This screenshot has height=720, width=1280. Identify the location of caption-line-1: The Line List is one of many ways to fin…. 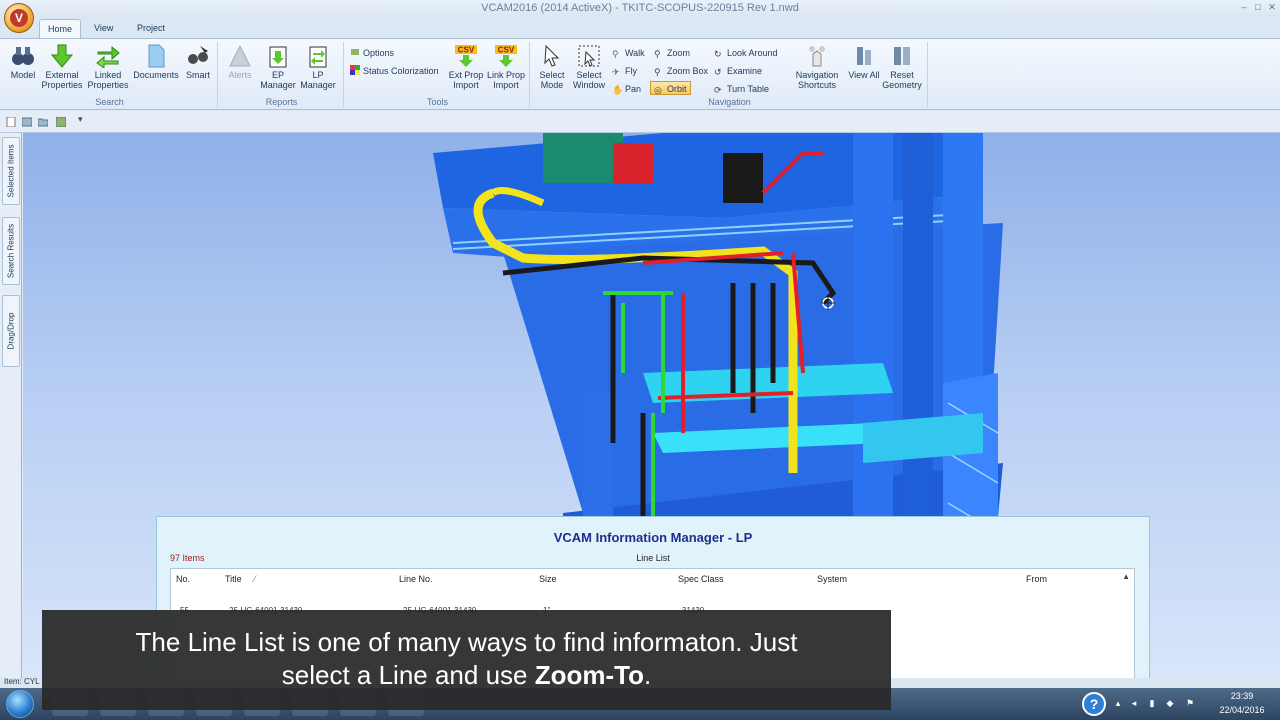
(466, 642).